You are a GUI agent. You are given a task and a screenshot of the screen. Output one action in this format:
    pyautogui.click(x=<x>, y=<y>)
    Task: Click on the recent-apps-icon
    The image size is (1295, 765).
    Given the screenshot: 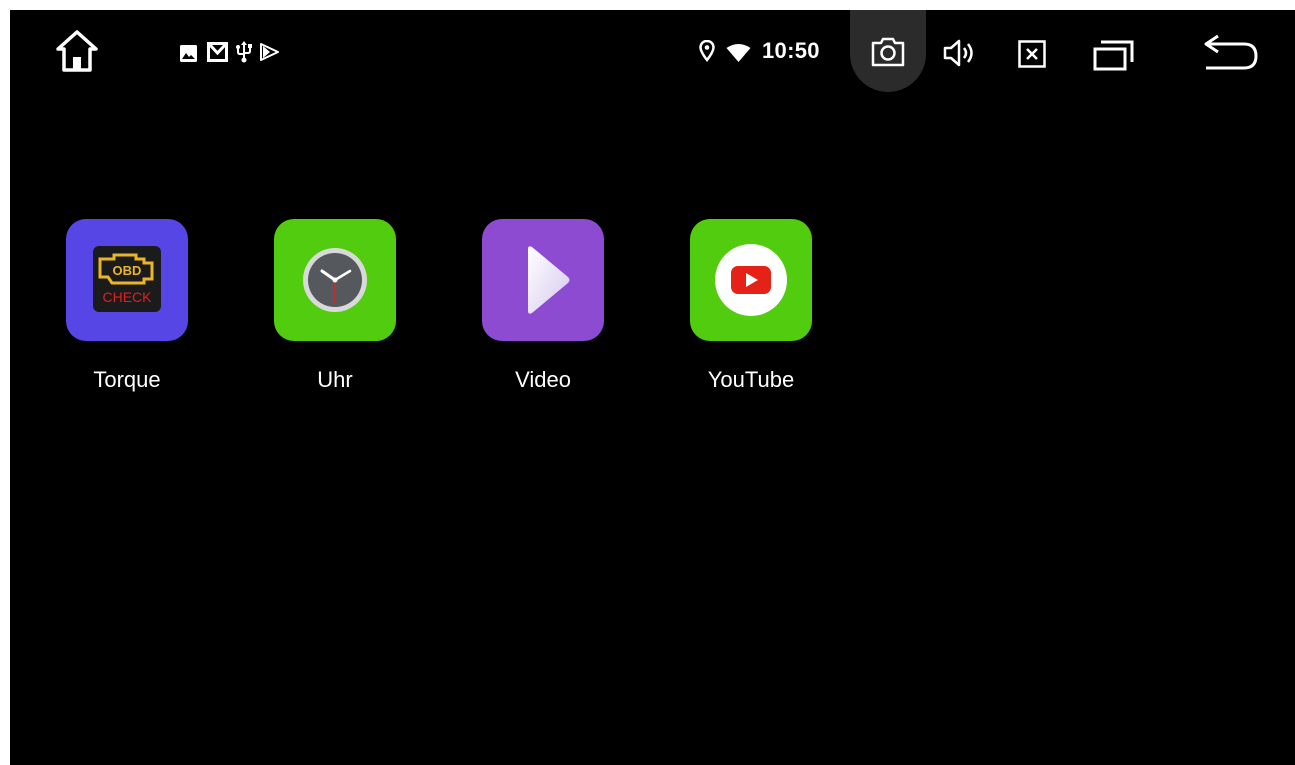 What is the action you would take?
    pyautogui.click(x=1114, y=54)
    